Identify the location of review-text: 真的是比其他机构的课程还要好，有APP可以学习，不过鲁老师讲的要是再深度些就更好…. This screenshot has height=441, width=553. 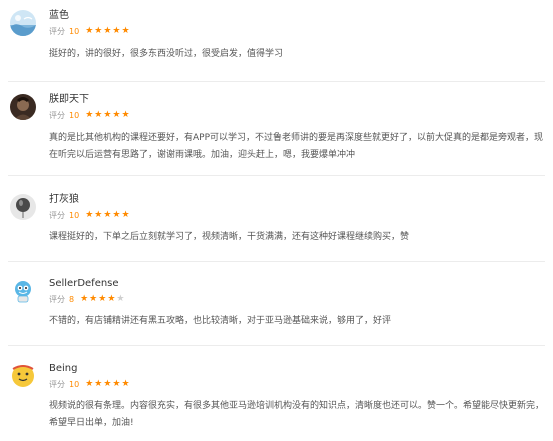
(296, 146).